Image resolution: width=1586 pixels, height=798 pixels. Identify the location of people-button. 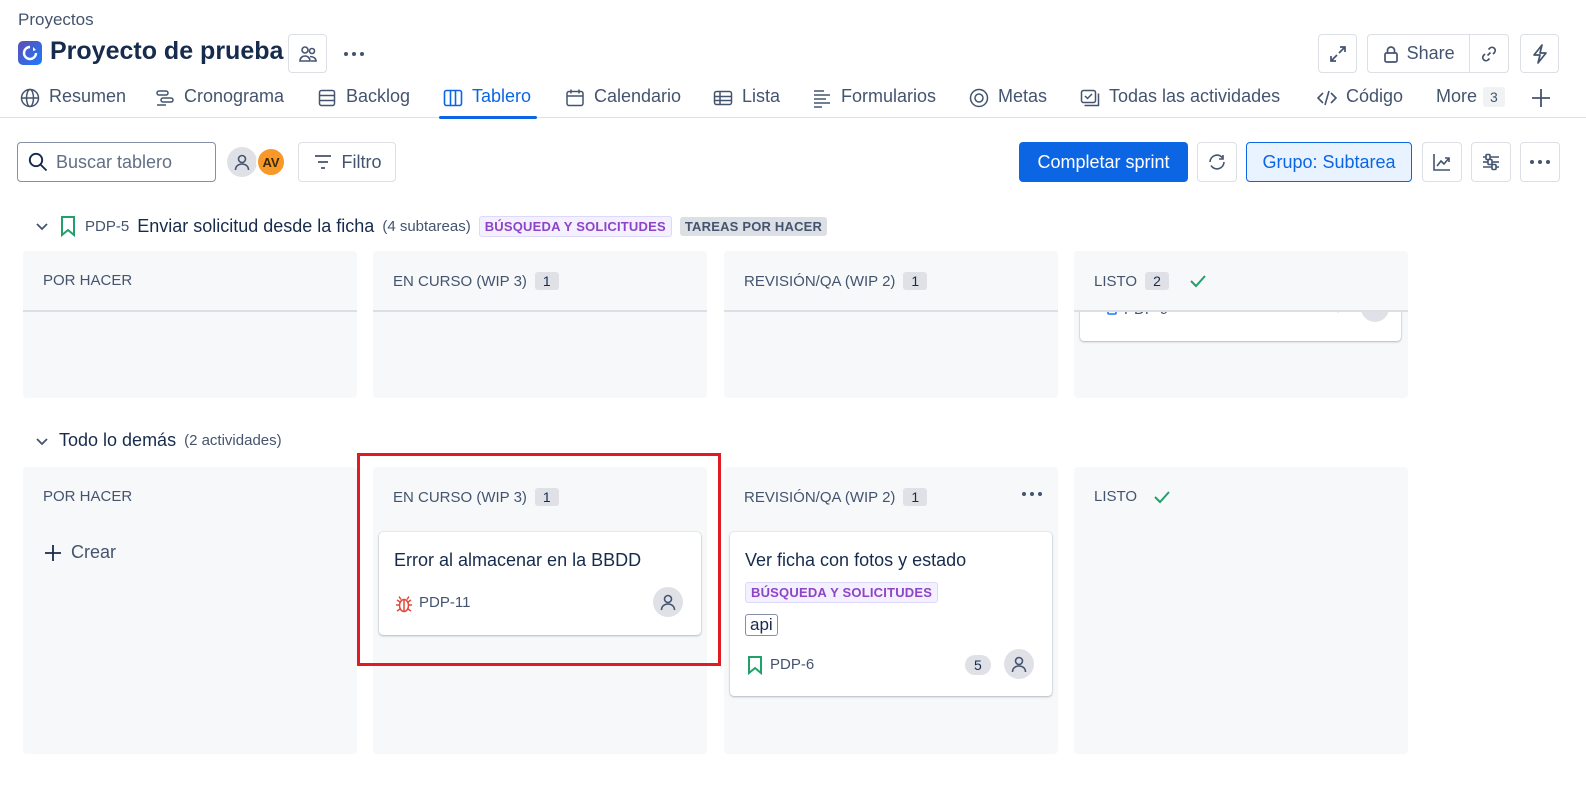
(307, 53).